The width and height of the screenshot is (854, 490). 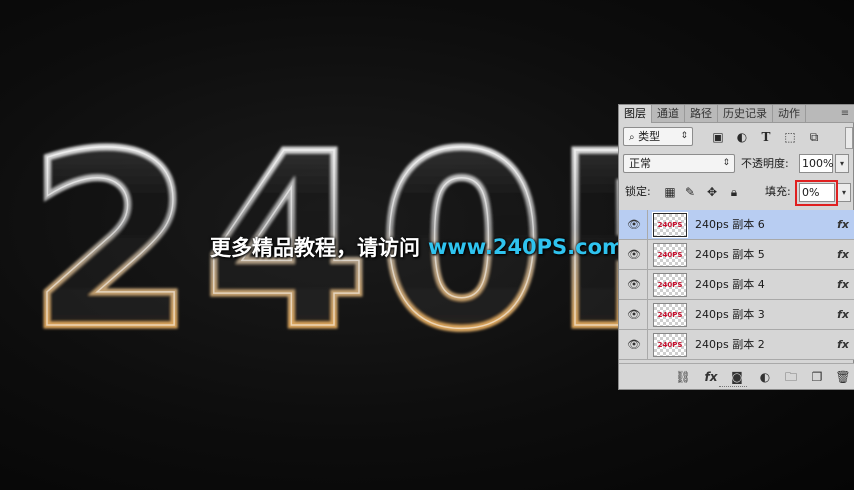 What do you see at coordinates (814, 137) in the screenshot?
I see `smart-object-filter-icon: ⧉` at bounding box center [814, 137].